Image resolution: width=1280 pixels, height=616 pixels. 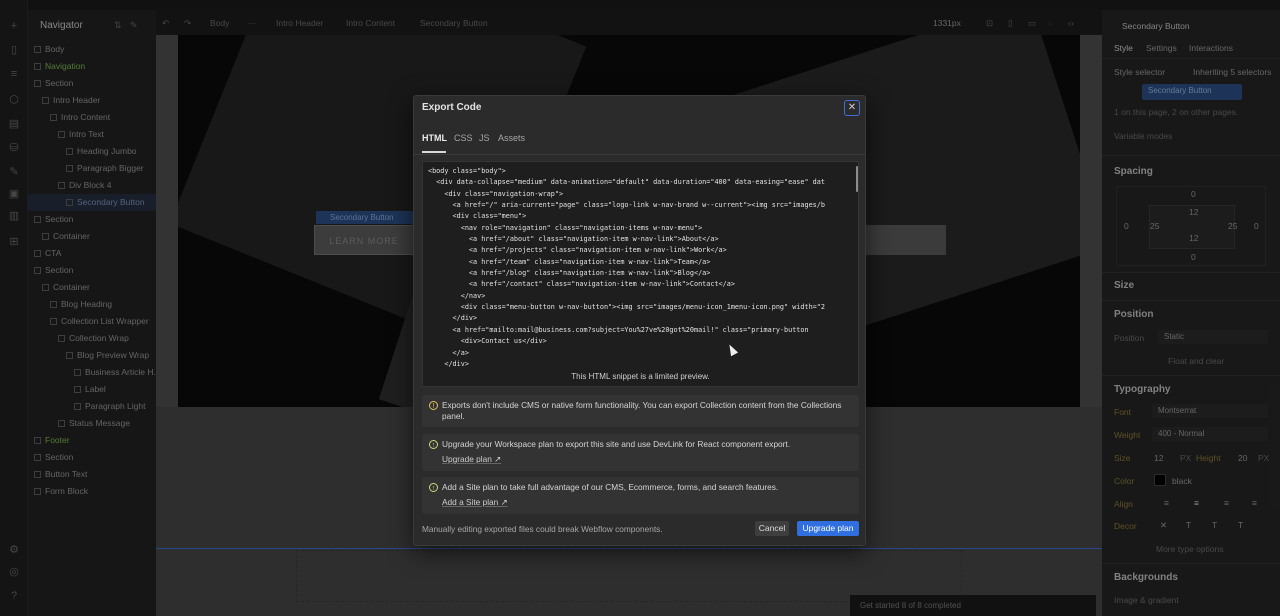 I want to click on upgrade-plan-link: Upgrade plan ↗, so click(x=471, y=459).